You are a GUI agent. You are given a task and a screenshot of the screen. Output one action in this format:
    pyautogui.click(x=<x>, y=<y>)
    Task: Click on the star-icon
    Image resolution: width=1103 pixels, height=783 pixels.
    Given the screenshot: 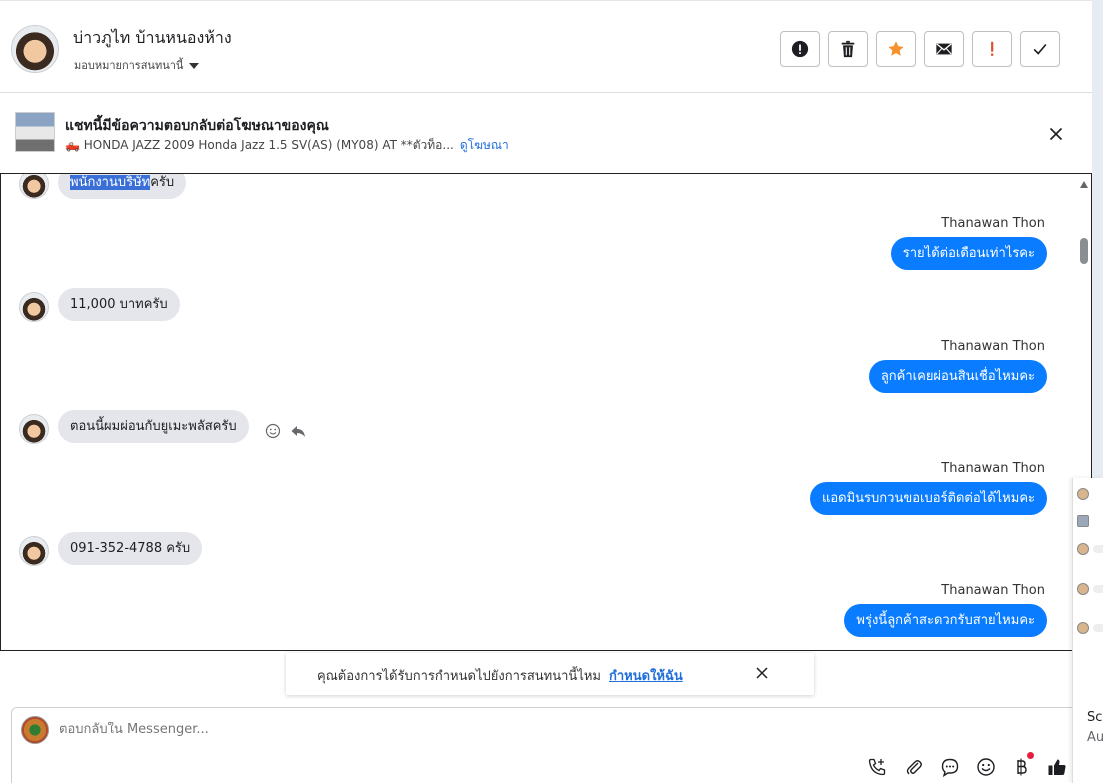 What is the action you would take?
    pyautogui.click(x=896, y=48)
    